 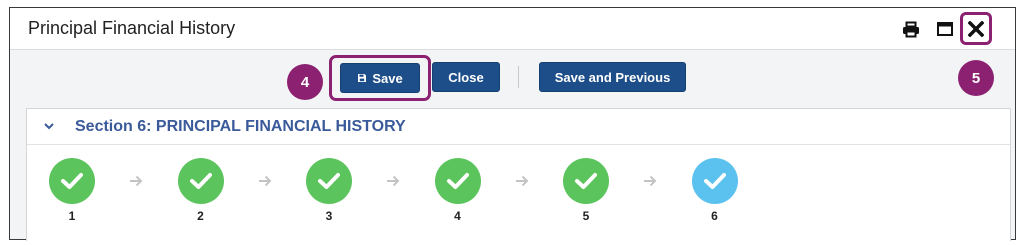 What do you see at coordinates (362, 78) in the screenshot?
I see `floppy-disk-icon` at bounding box center [362, 78].